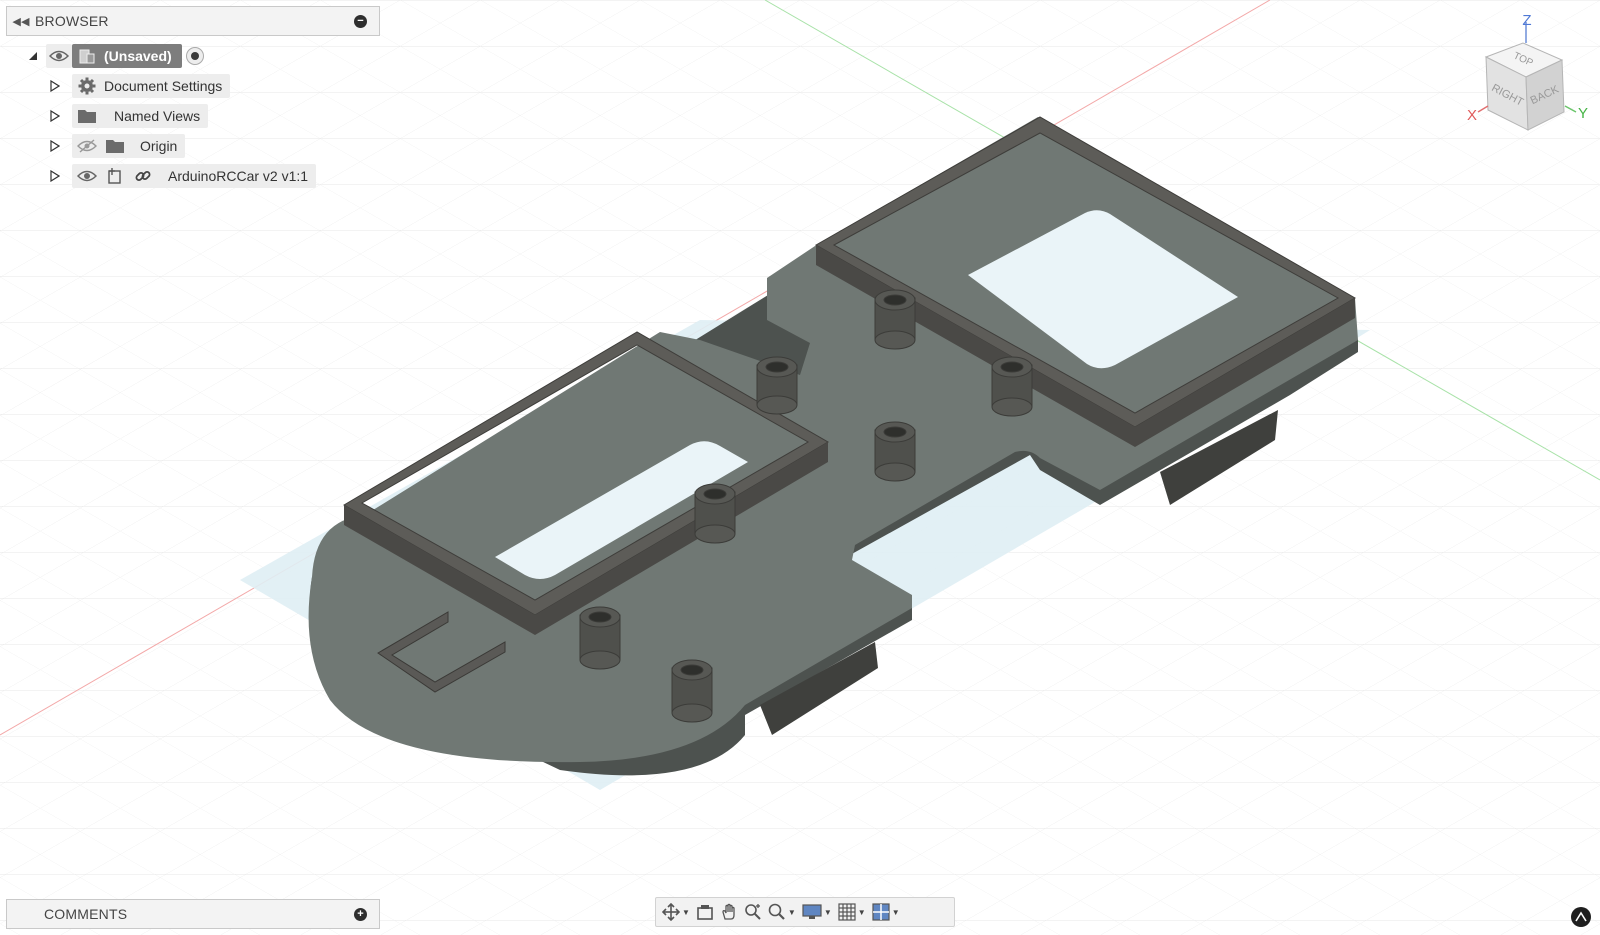 The width and height of the screenshot is (1600, 935). What do you see at coordinates (159, 146) in the screenshot?
I see `origin-label: Origin` at bounding box center [159, 146].